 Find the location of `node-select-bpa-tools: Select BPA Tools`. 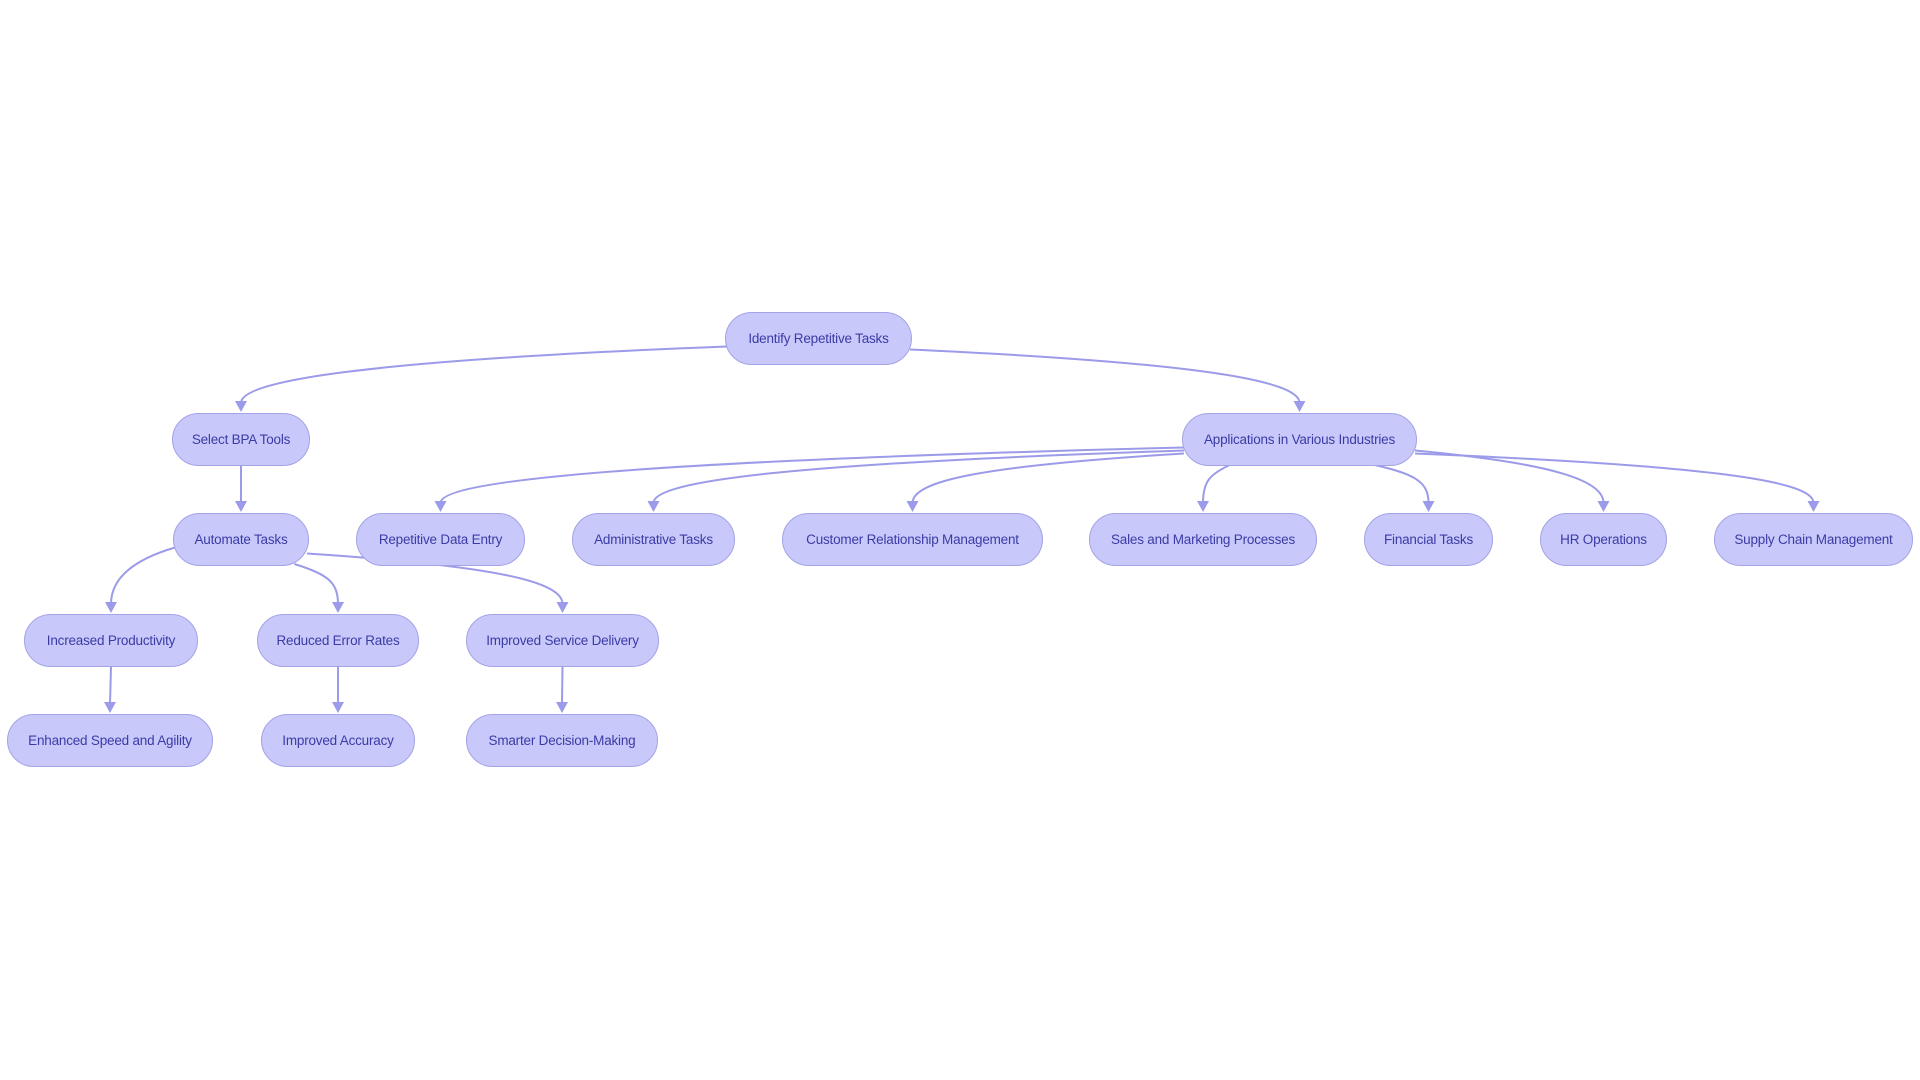

node-select-bpa-tools: Select BPA Tools is located at coordinates (241, 439).